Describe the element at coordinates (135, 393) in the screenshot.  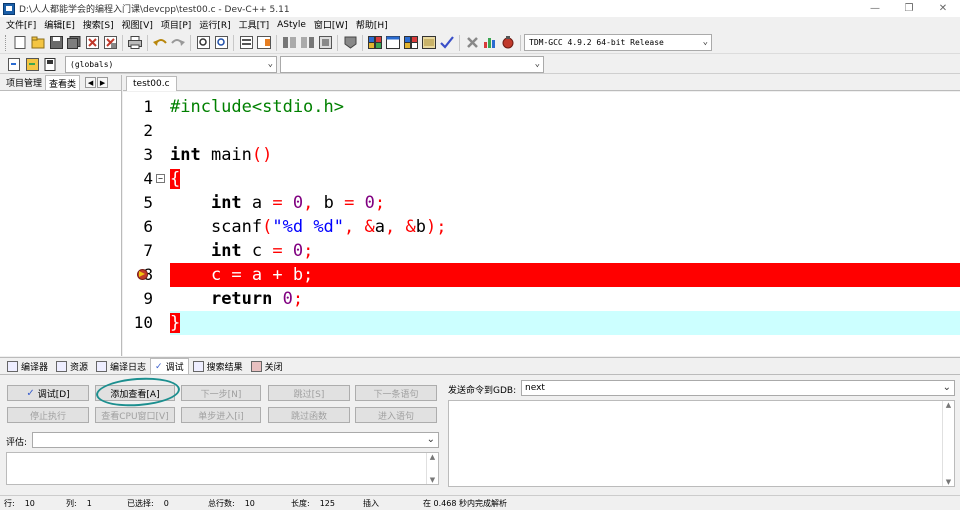
I see `add-watch-button: 添加查看[A]` at that location.